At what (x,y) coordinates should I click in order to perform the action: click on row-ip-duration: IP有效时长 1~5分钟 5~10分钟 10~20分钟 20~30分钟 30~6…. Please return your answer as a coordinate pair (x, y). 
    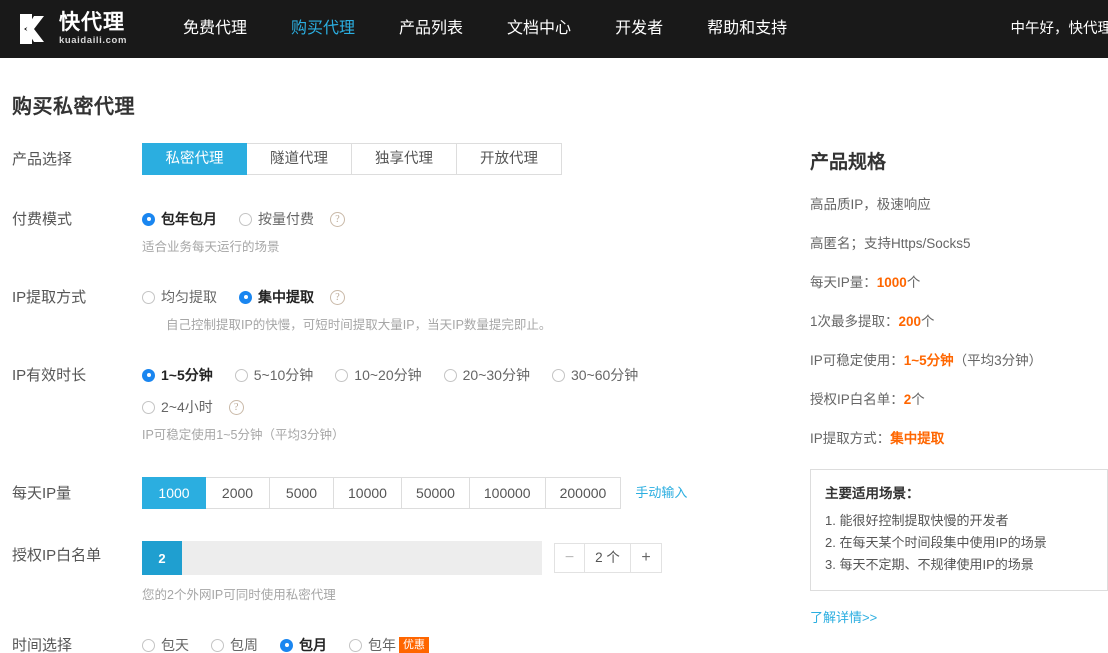
    Looking at the image, I should click on (411, 401).